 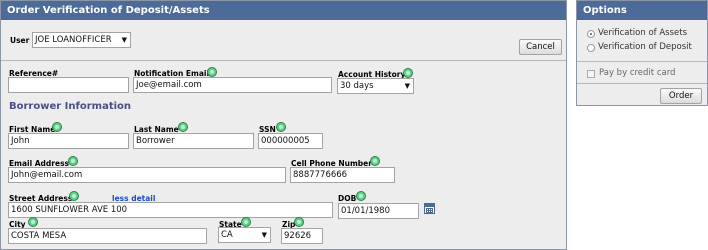 I want to click on verification-of-assets-radio, so click(x=591, y=34).